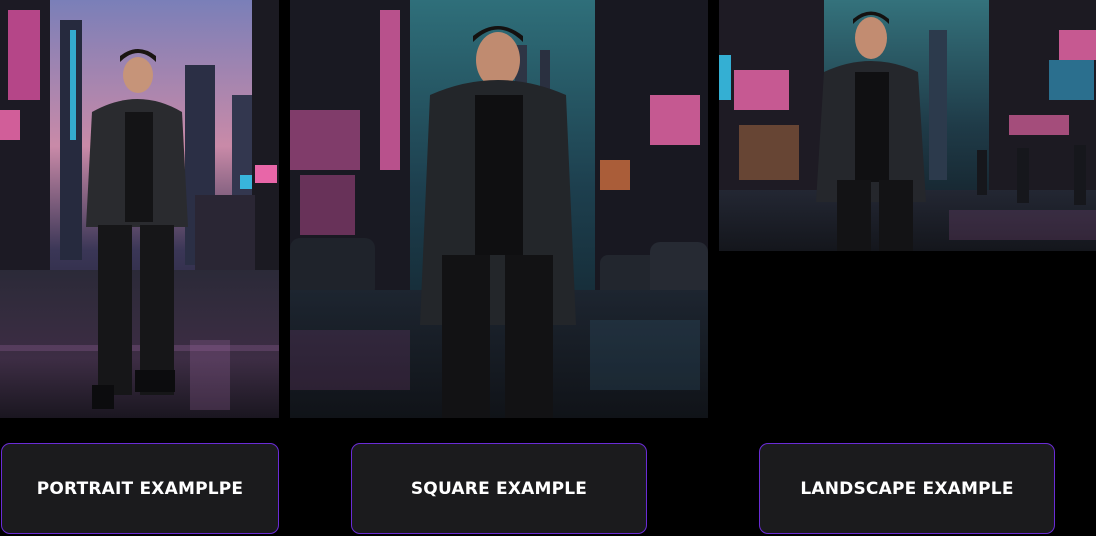 This screenshot has width=1096, height=536. I want to click on portrait-example-button: PORTRAIT EXAMPLPE, so click(140, 488).